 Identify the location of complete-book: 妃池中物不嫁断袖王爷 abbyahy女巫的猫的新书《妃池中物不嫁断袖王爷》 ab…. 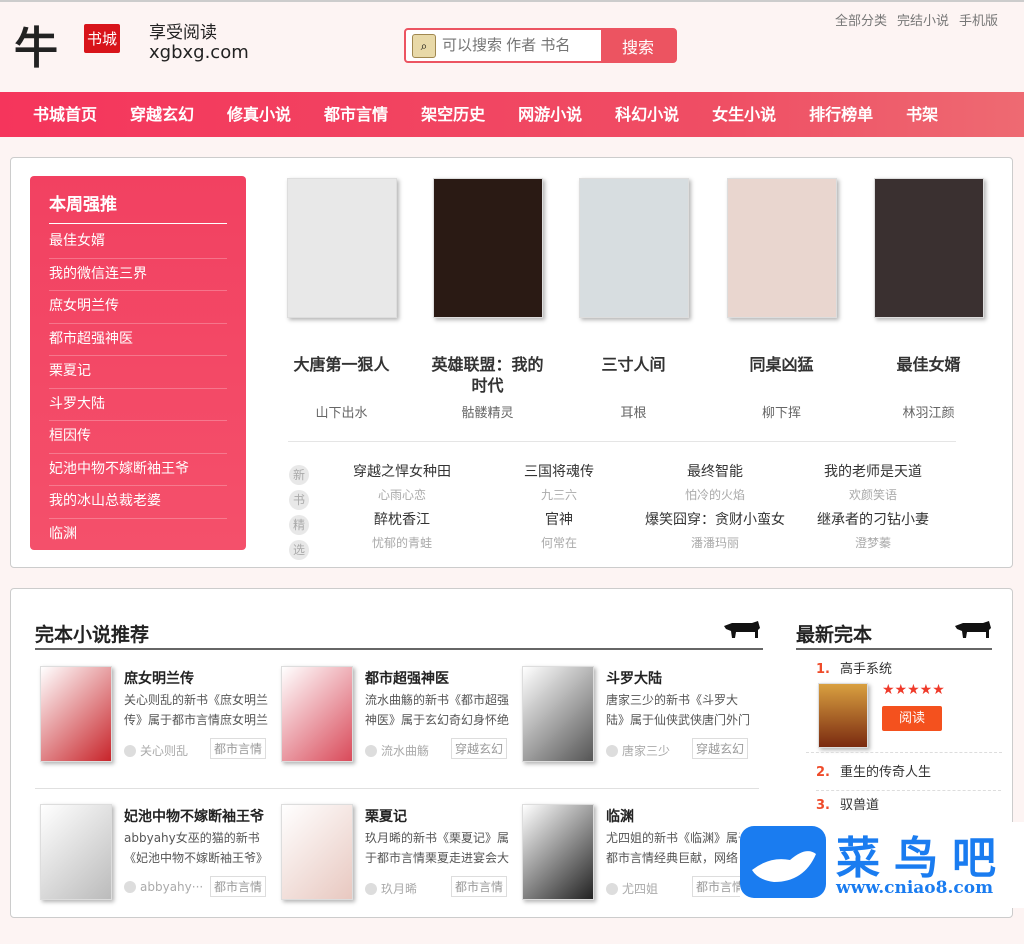
(160, 874).